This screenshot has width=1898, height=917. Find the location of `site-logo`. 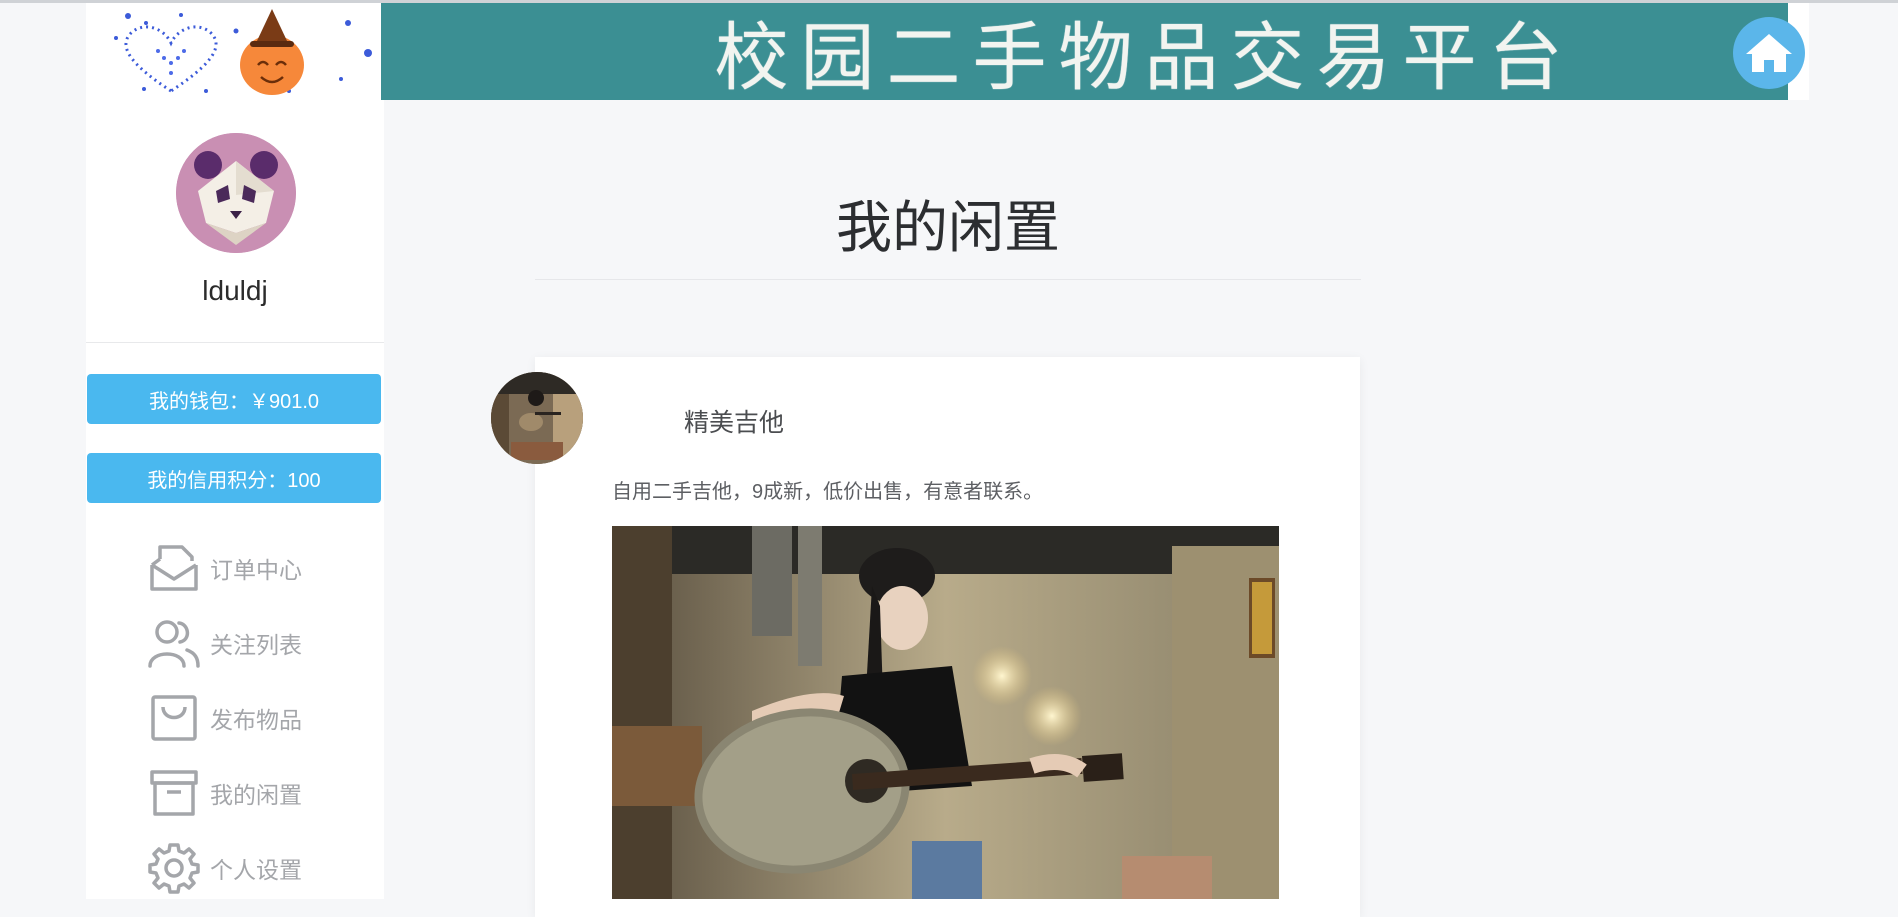

site-logo is located at coordinates (233, 51).